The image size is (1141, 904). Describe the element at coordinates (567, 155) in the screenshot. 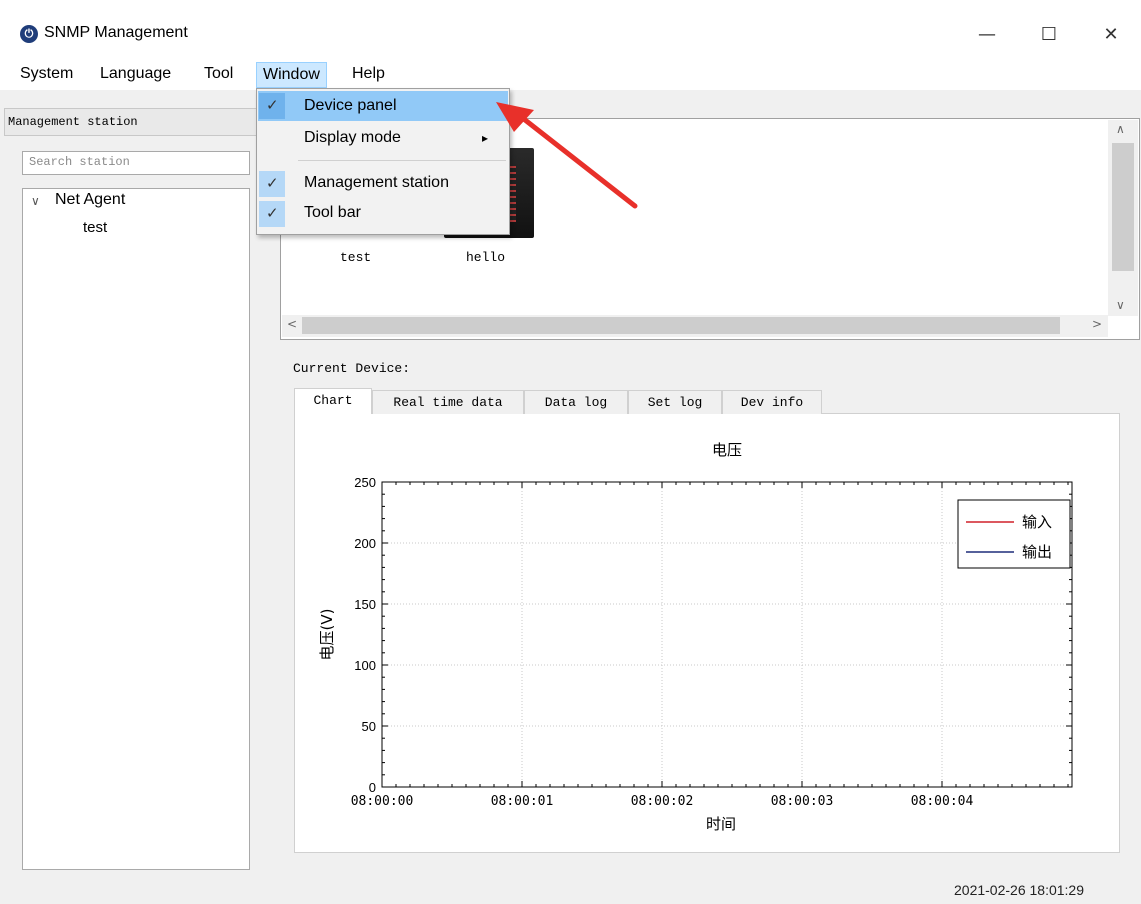

I see `red-arrow-annotation` at that location.